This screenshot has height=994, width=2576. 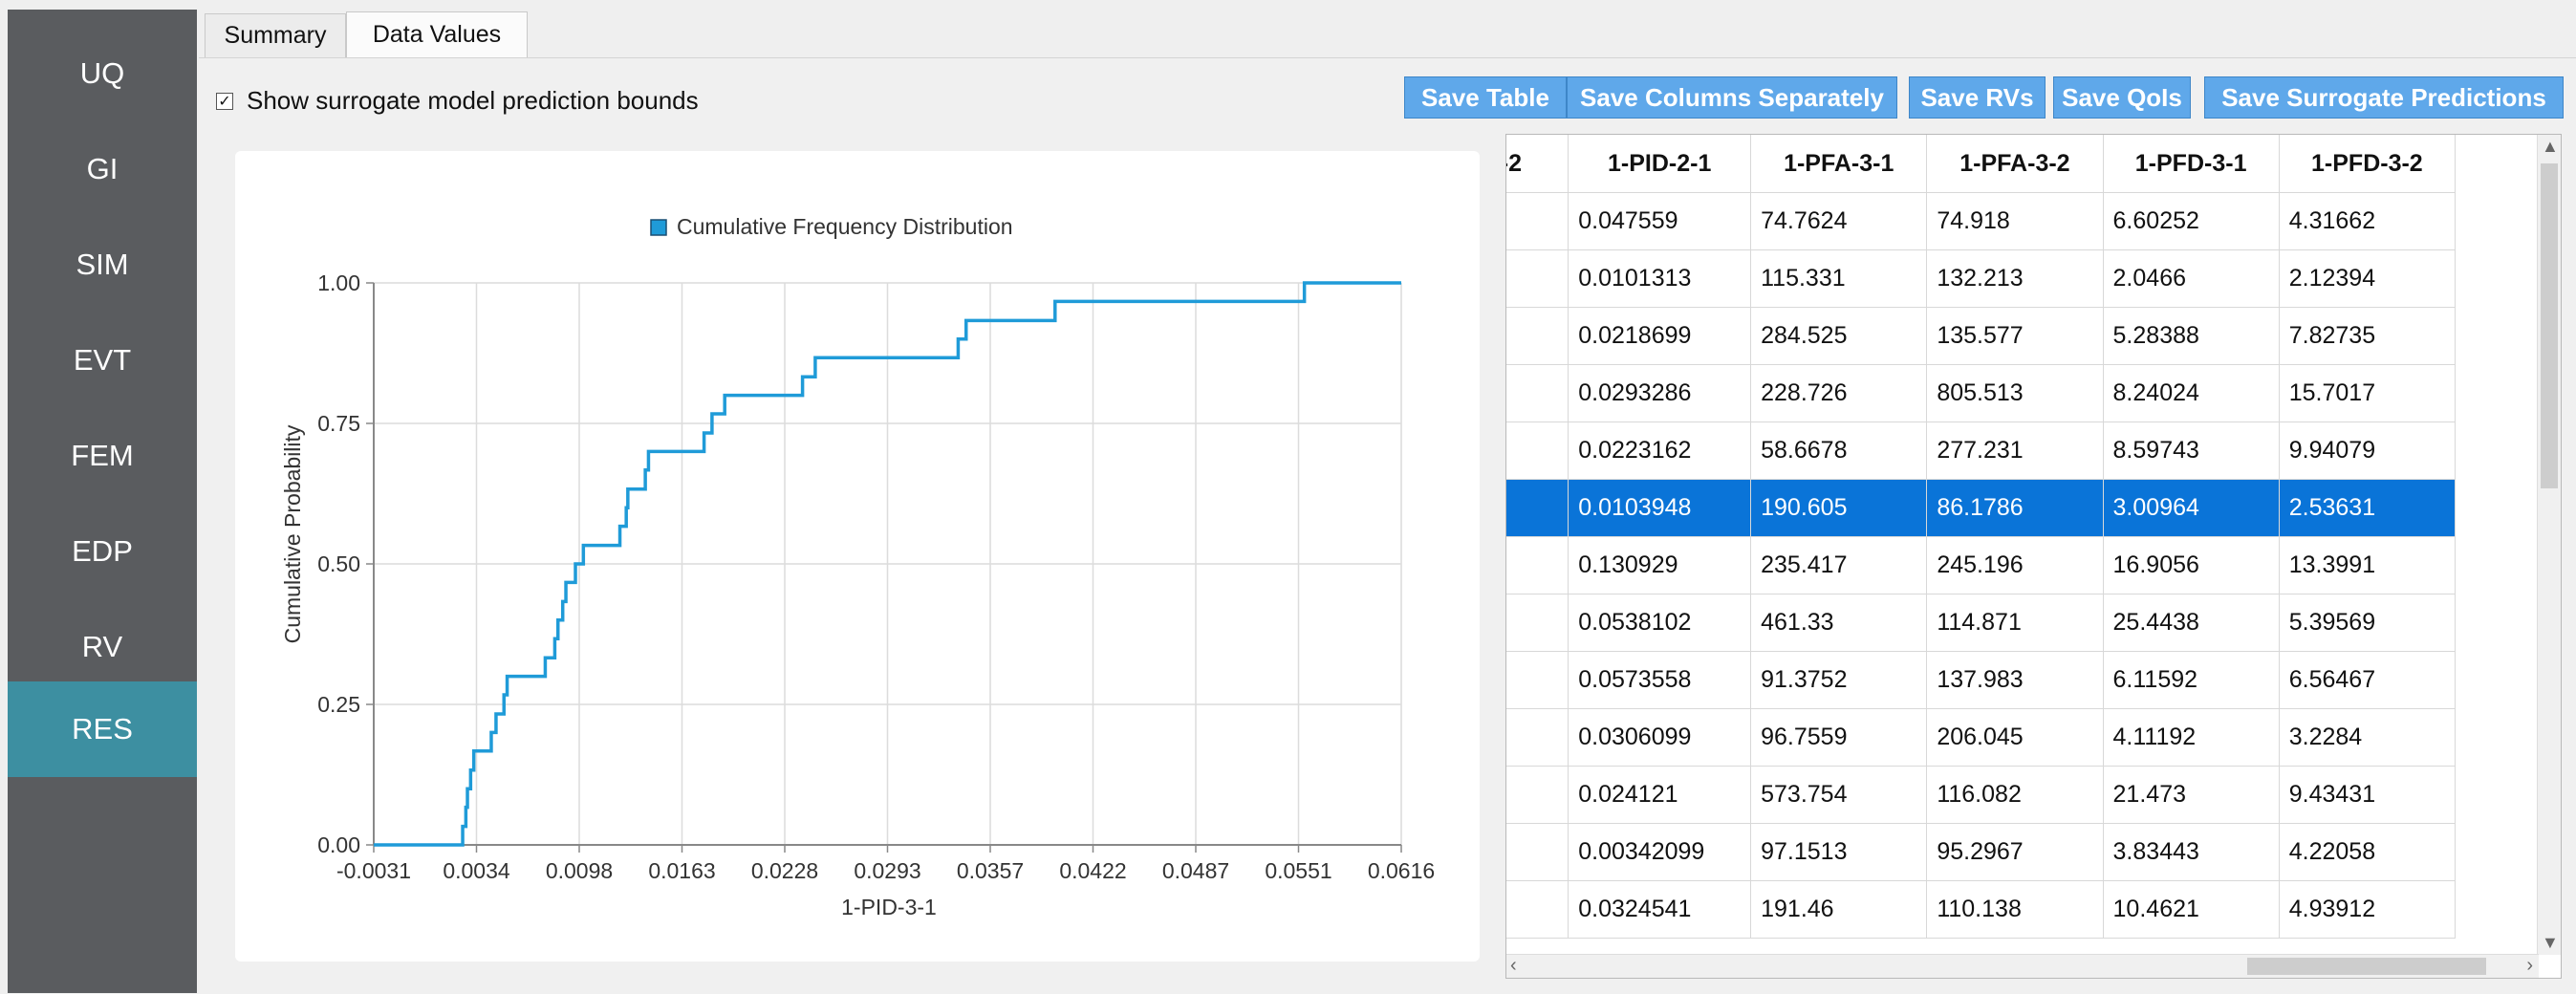 What do you see at coordinates (102, 456) in the screenshot?
I see `sidebar-item-fem: FEM` at bounding box center [102, 456].